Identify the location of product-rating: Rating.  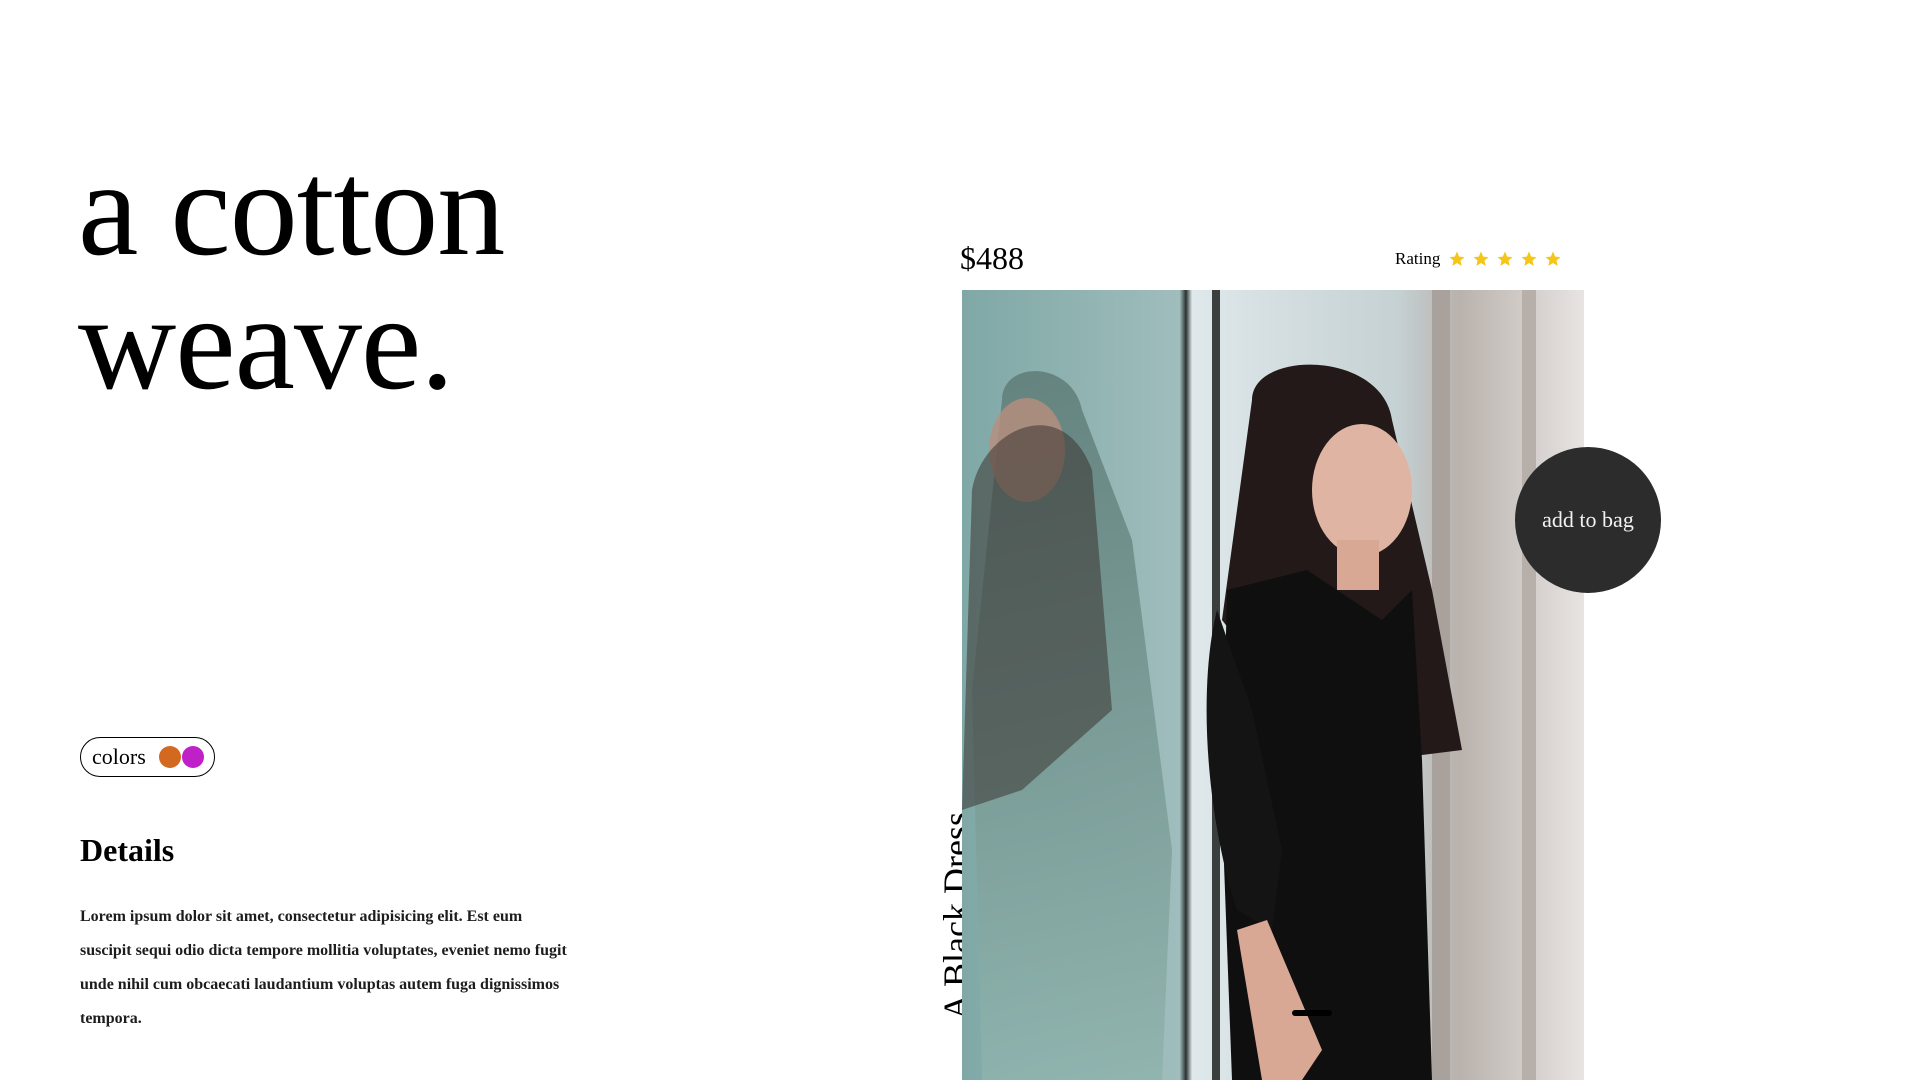
(1478, 259).